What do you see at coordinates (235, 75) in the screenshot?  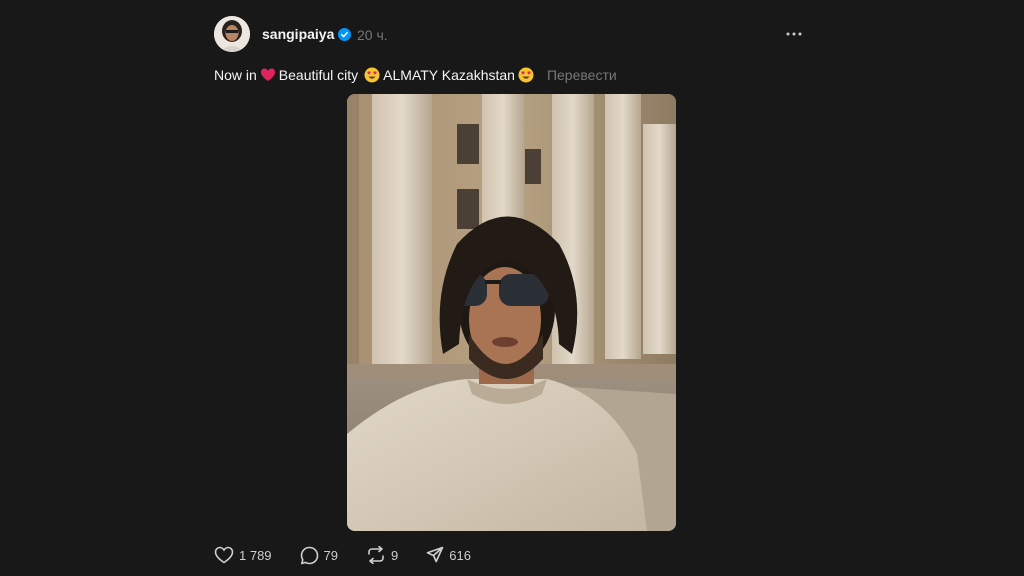 I see `caption-text-1: Now in` at bounding box center [235, 75].